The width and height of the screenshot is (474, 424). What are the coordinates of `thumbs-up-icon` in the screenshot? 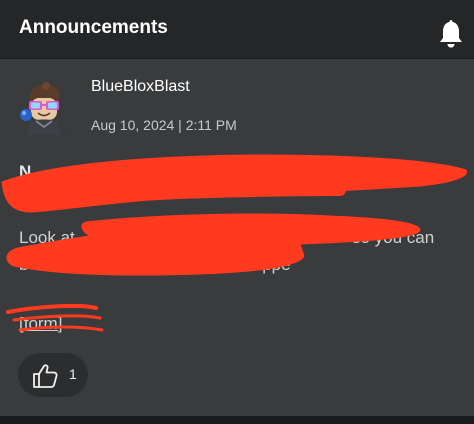 It's located at (45, 376).